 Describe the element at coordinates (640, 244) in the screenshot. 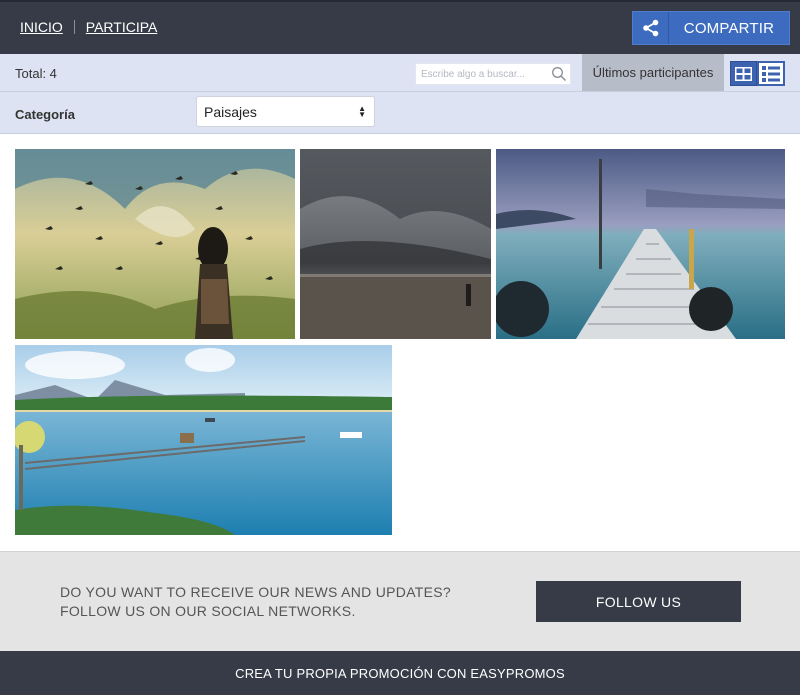

I see `gallery-photo-pier-sea` at that location.